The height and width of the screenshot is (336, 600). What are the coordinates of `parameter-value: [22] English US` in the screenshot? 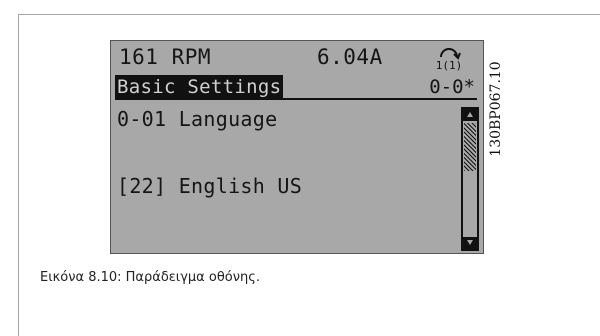 It's located at (210, 186).